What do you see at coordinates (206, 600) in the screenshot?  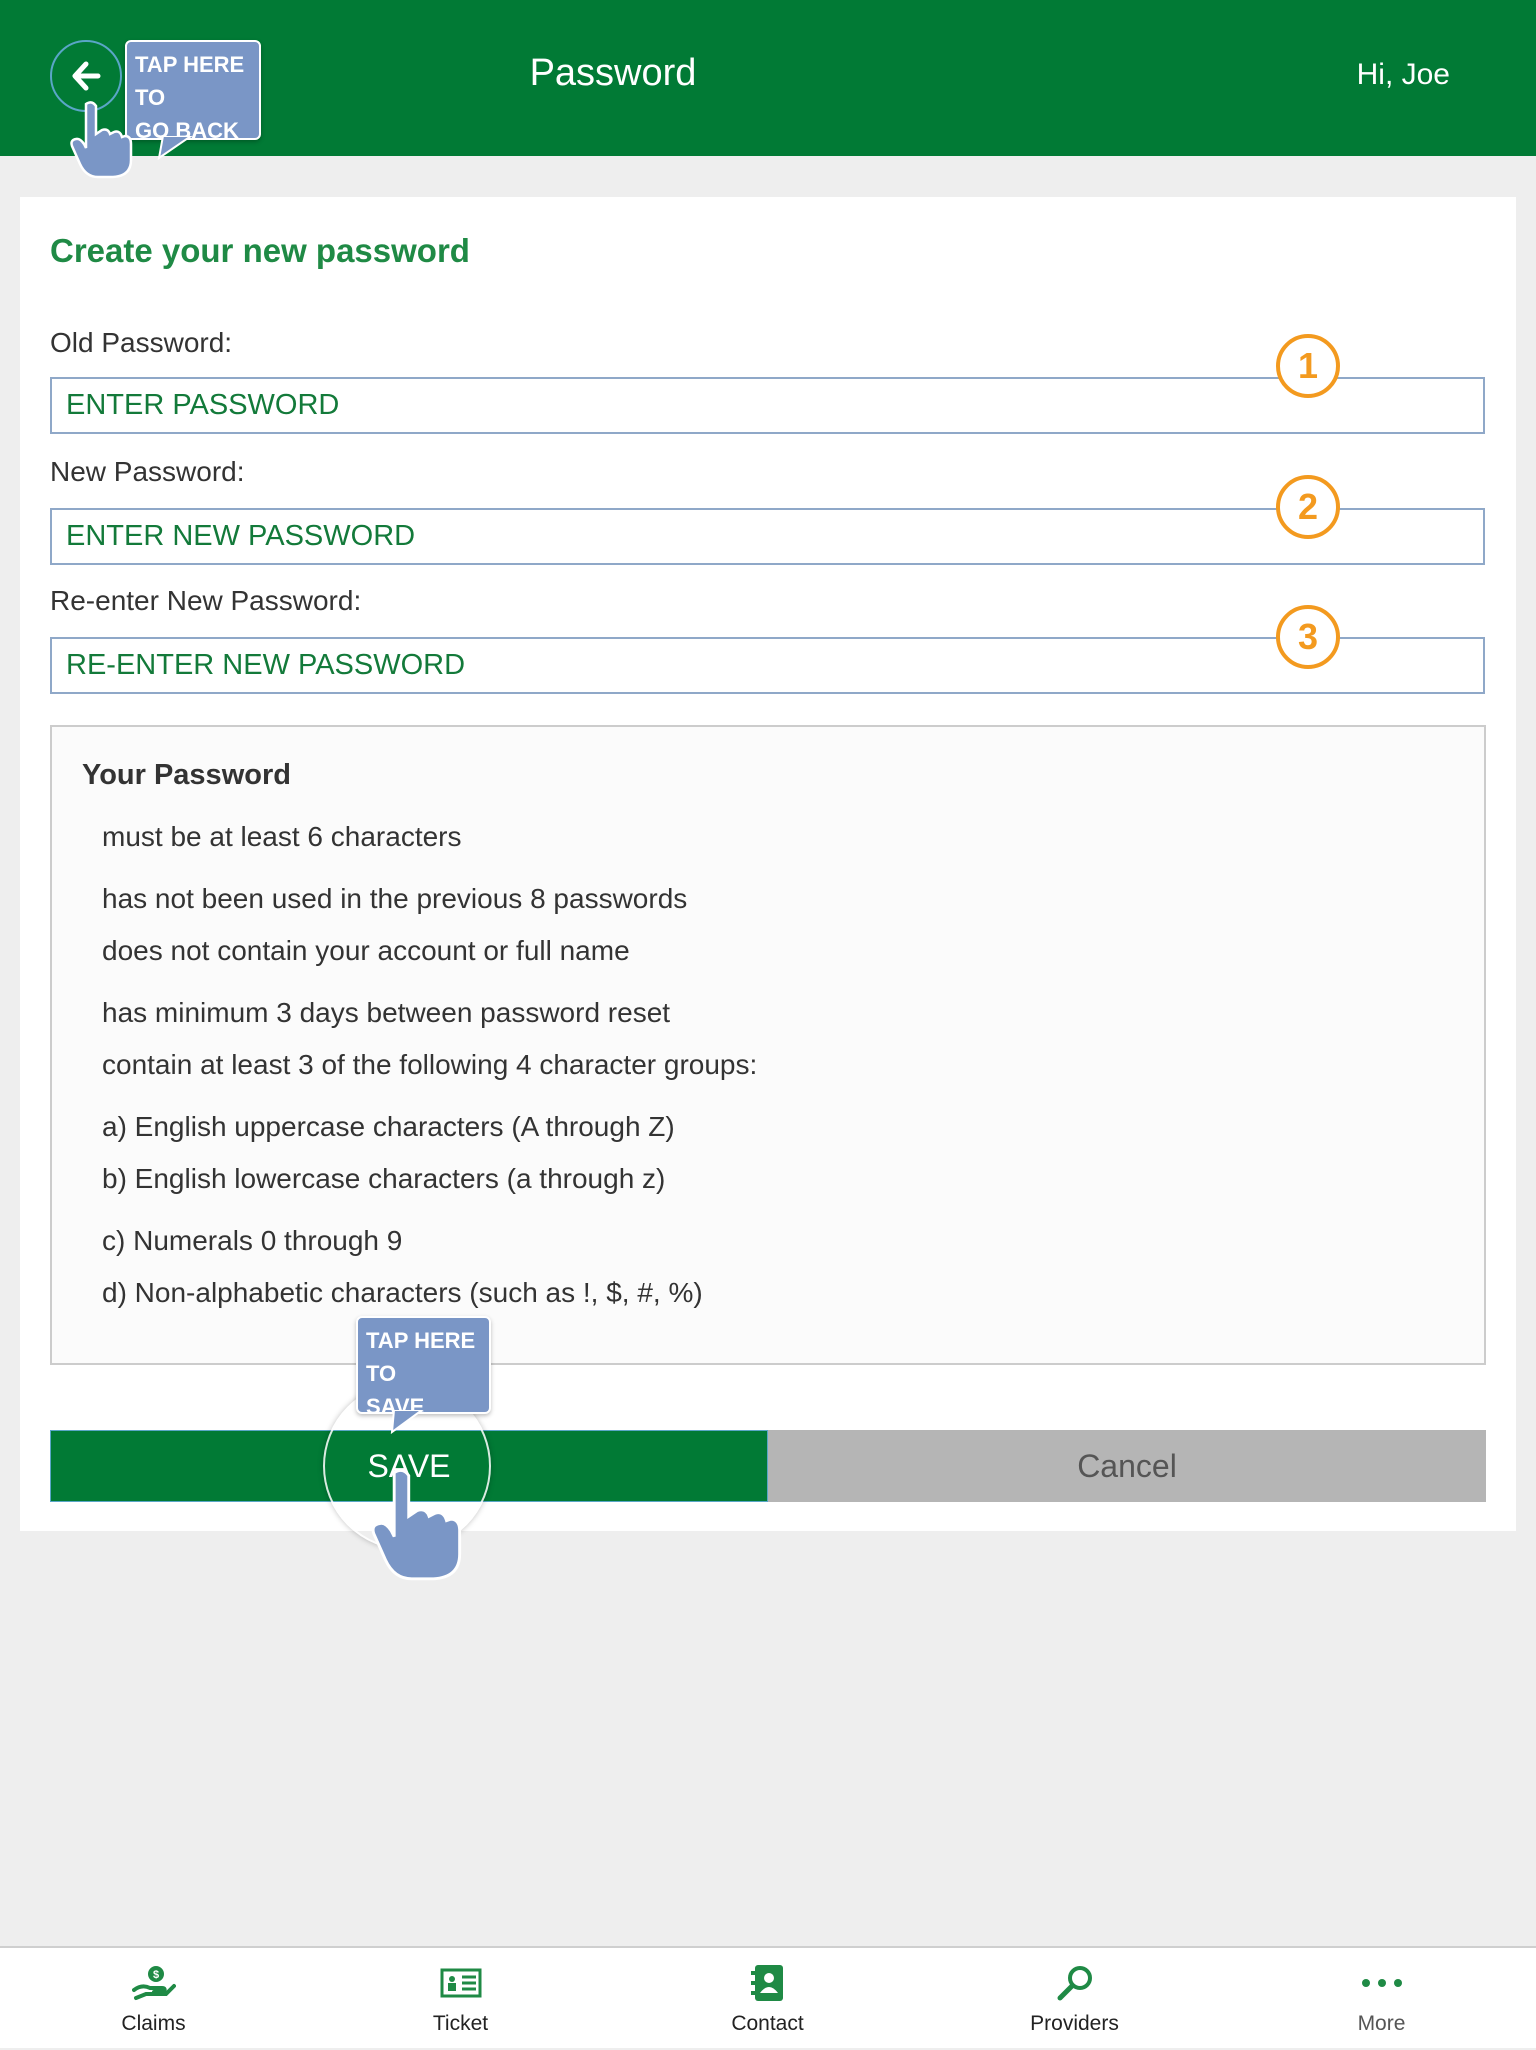 I see `reenter-password-label: Re-enter New Password:` at bounding box center [206, 600].